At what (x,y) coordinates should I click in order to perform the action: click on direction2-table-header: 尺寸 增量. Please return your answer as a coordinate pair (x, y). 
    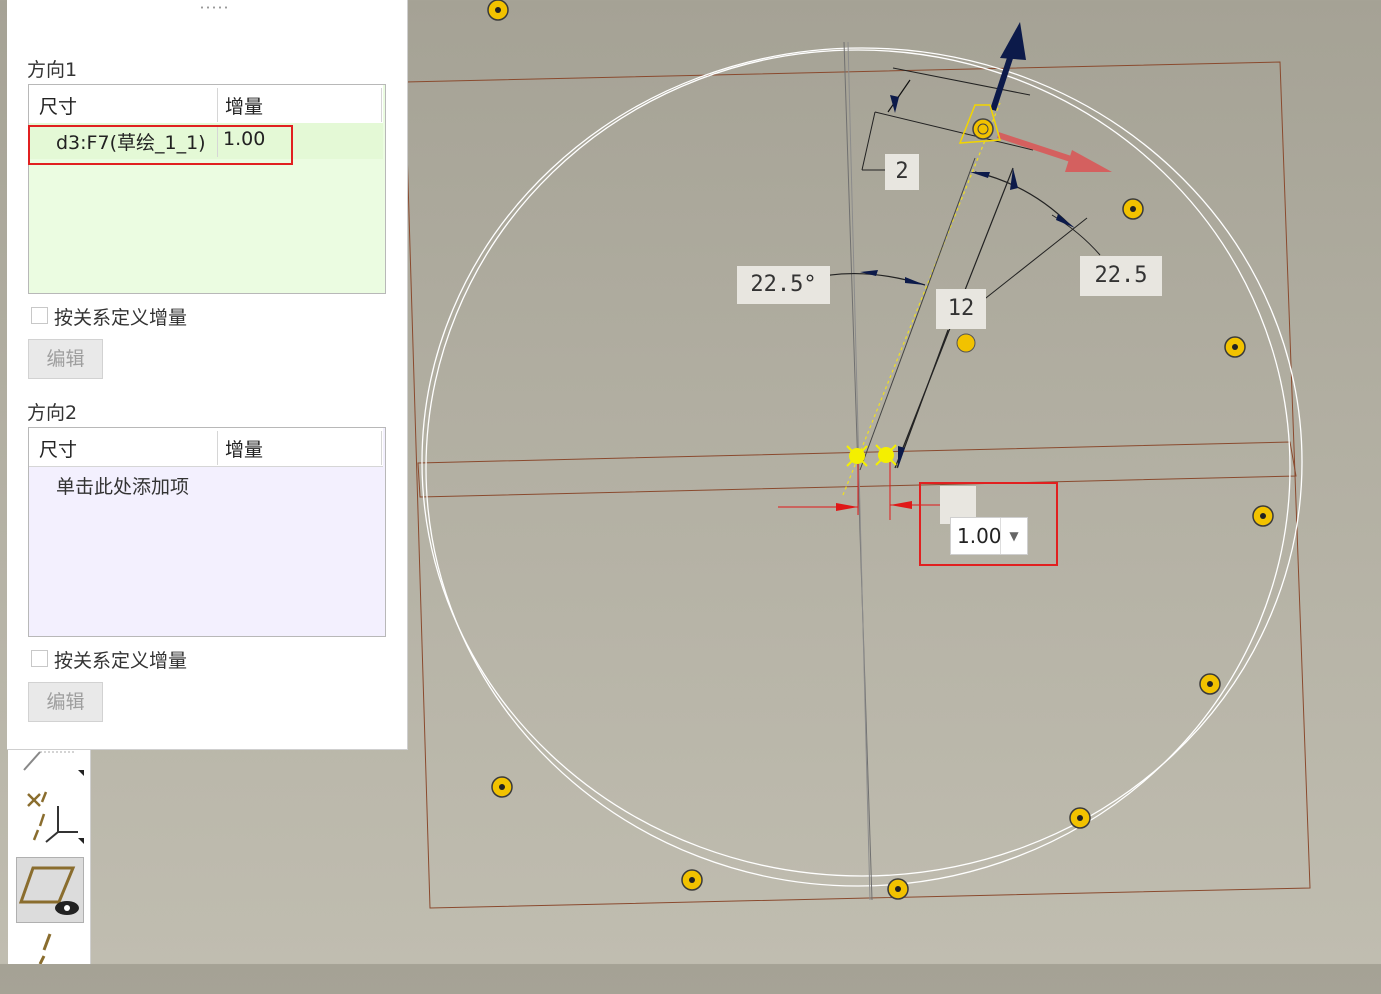
    Looking at the image, I should click on (206, 447).